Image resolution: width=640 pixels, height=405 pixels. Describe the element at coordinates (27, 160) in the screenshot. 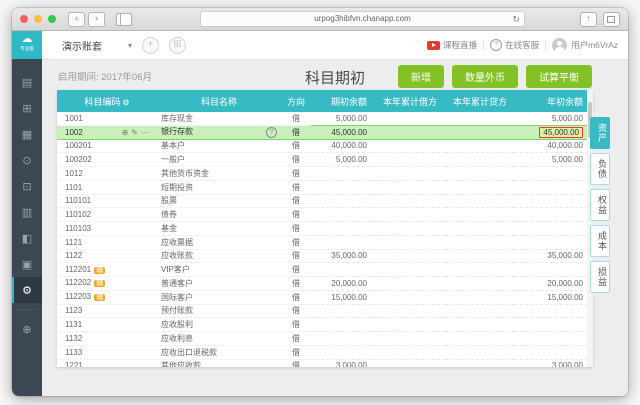

I see `sidebar-item-funds: ⊙` at that location.